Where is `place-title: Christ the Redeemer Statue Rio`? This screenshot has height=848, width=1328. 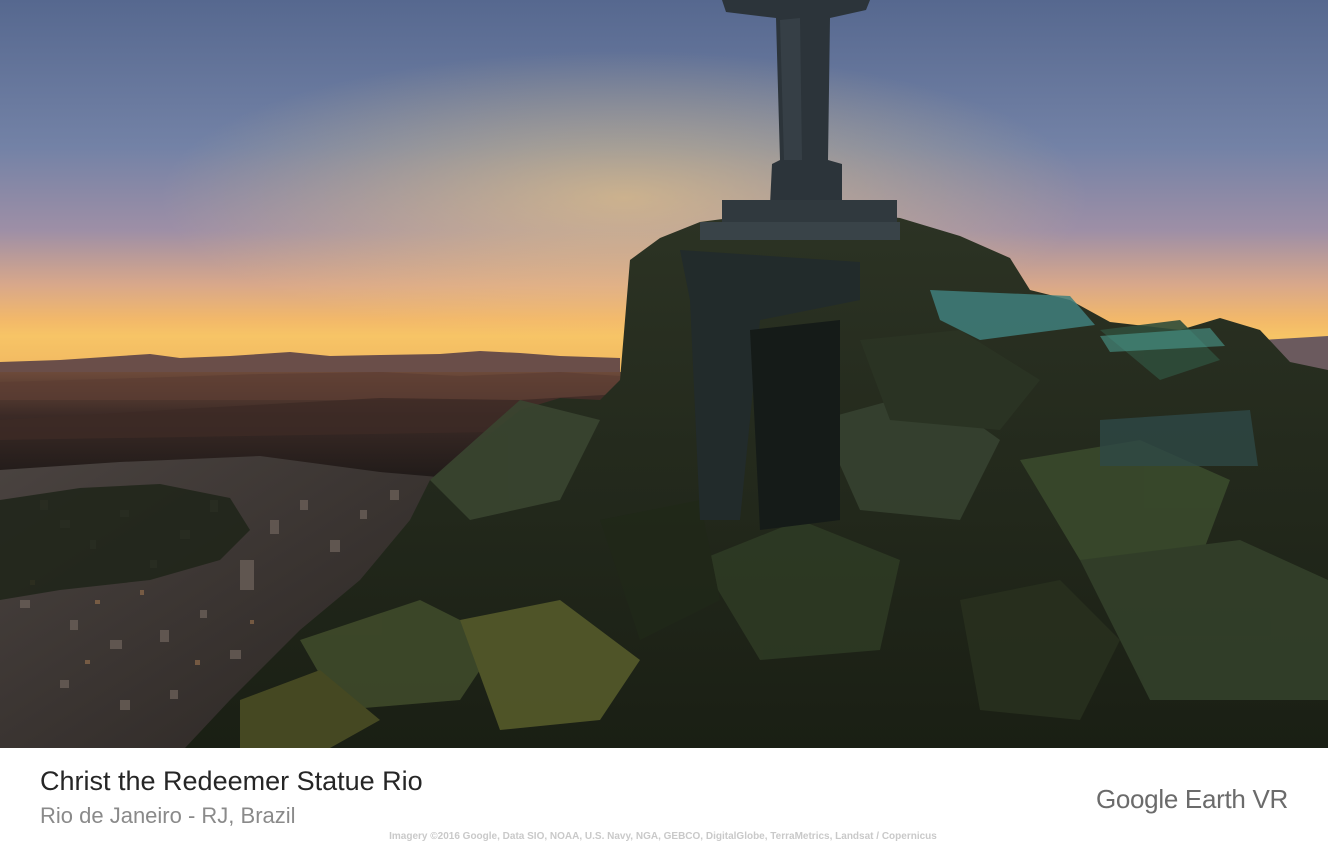
place-title: Christ the Redeemer Statue Rio is located at coordinates (231, 781).